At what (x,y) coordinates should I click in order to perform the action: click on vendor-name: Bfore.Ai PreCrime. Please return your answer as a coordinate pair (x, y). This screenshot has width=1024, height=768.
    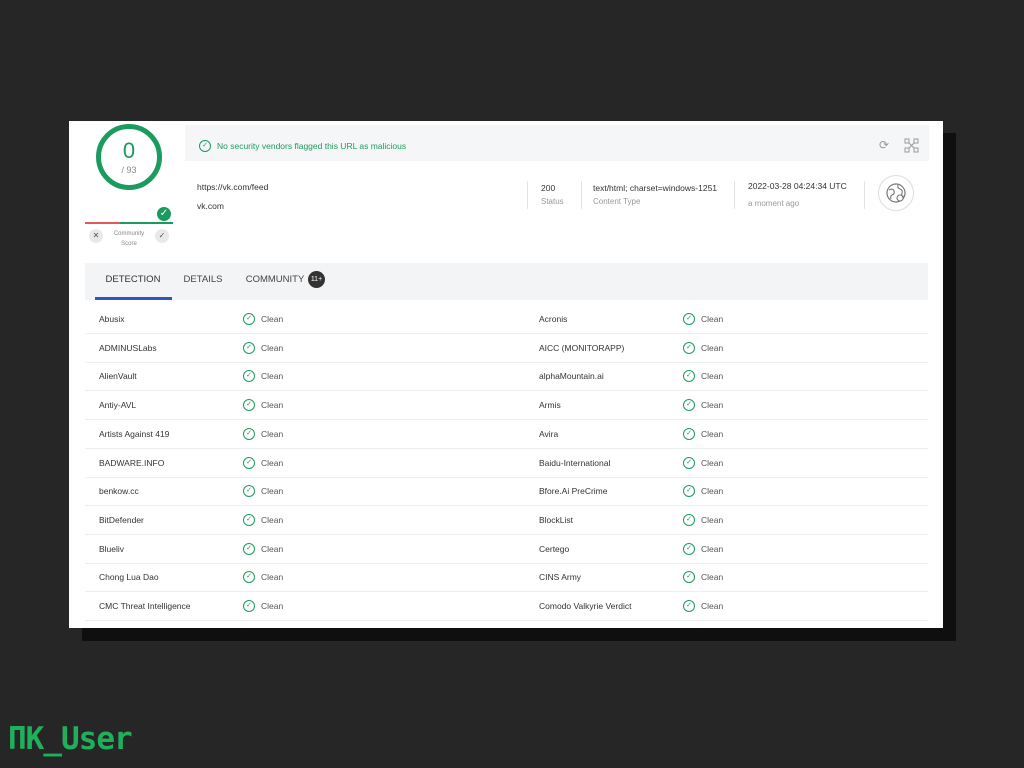
    Looking at the image, I should click on (573, 491).